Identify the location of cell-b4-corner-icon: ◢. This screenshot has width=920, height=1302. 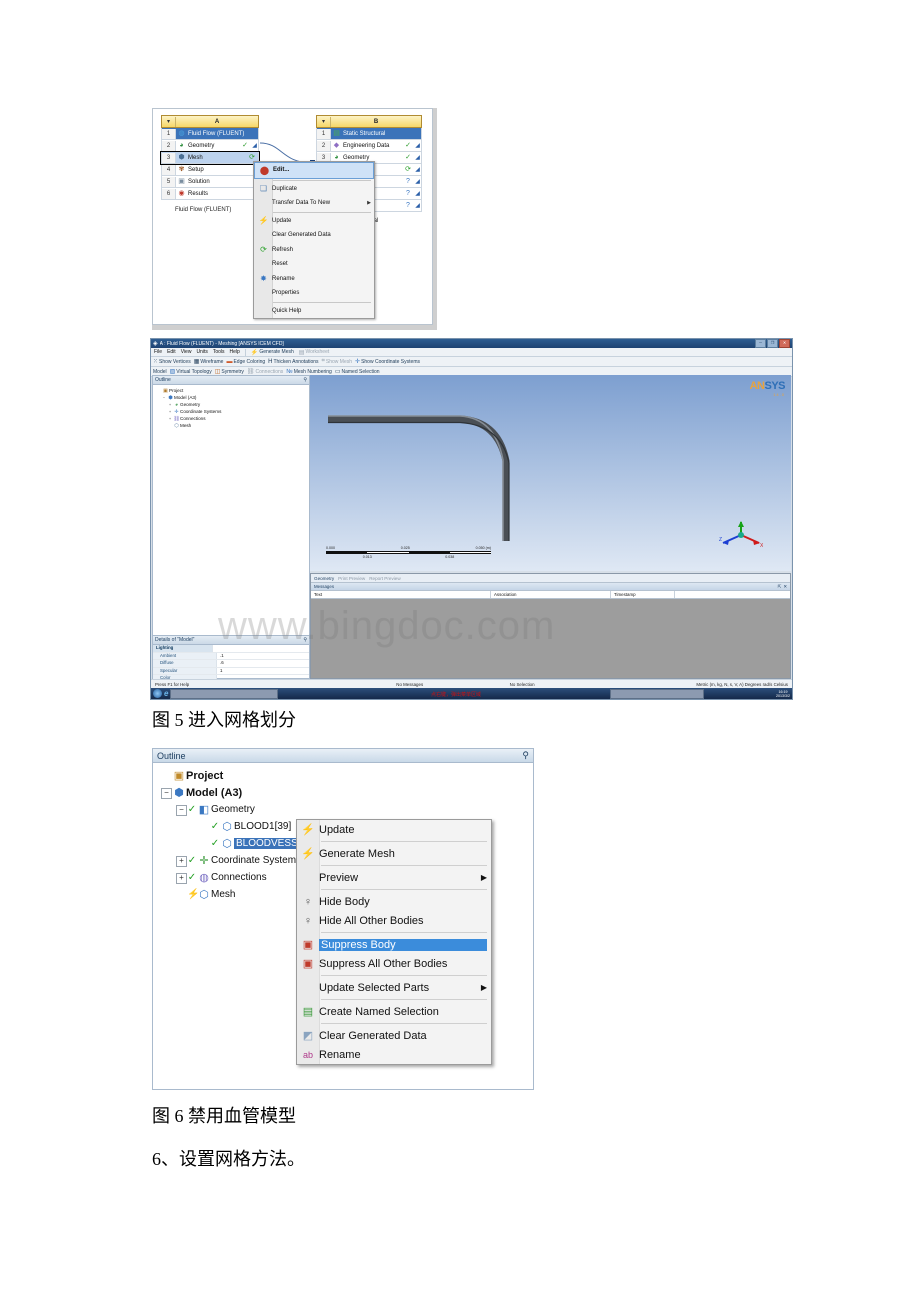
(417, 170).